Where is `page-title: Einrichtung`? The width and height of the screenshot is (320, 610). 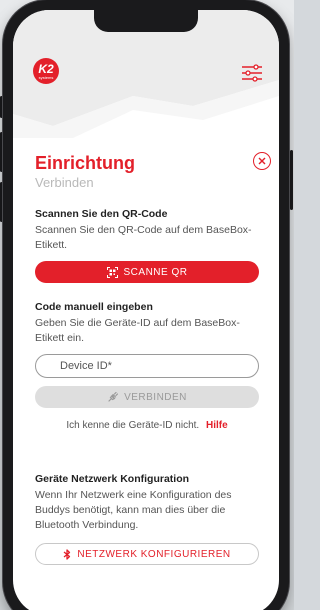
page-title: Einrichtung is located at coordinates (85, 163).